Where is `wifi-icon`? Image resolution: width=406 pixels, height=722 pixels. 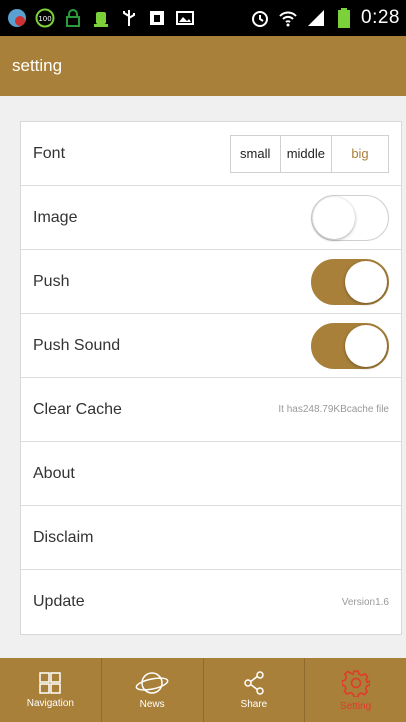 wifi-icon is located at coordinates (288, 18).